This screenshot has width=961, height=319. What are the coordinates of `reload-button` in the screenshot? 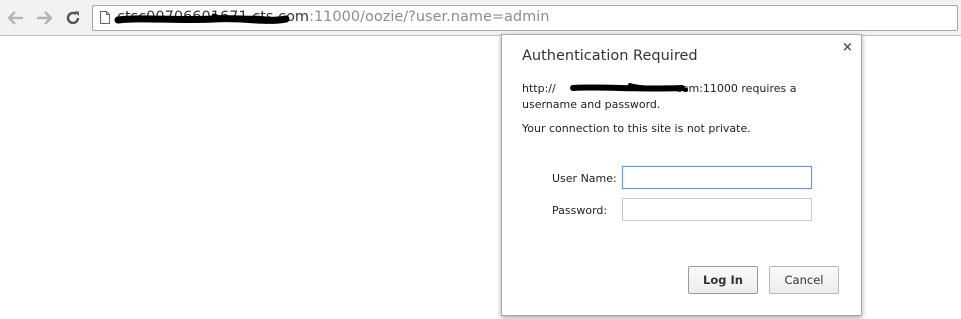 It's located at (73, 18).